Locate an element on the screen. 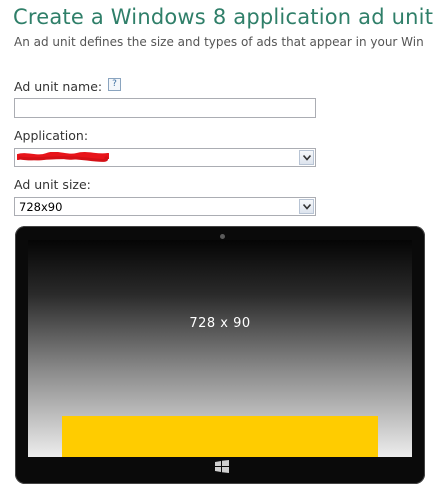 Image resolution: width=446 pixels, height=492 pixels. application-select is located at coordinates (165, 157).